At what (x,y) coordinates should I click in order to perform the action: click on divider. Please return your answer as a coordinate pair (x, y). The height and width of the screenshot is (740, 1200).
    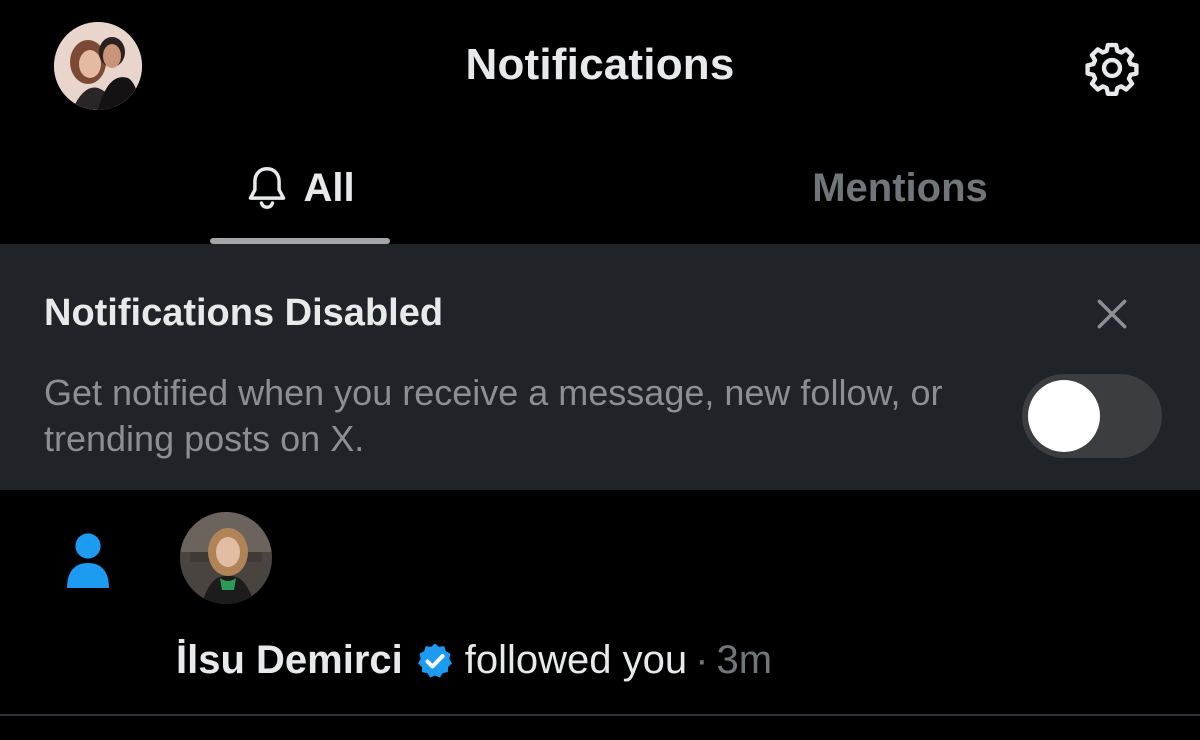
    Looking at the image, I should click on (600, 715).